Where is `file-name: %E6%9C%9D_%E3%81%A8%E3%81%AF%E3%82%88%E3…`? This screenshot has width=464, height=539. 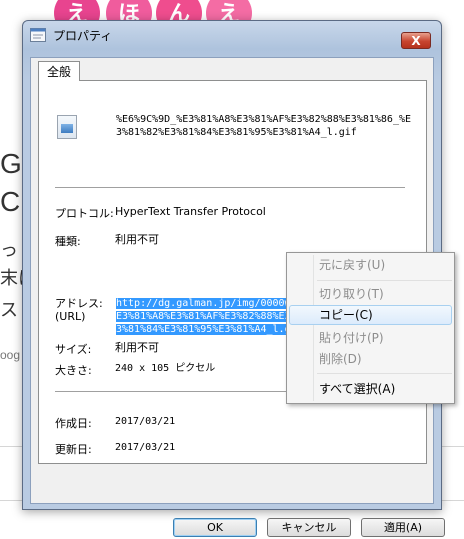 file-name: %E6%9C%9D_%E3%81%A8%E3%81%AF%E3%82%88%E3… is located at coordinates (264, 126).